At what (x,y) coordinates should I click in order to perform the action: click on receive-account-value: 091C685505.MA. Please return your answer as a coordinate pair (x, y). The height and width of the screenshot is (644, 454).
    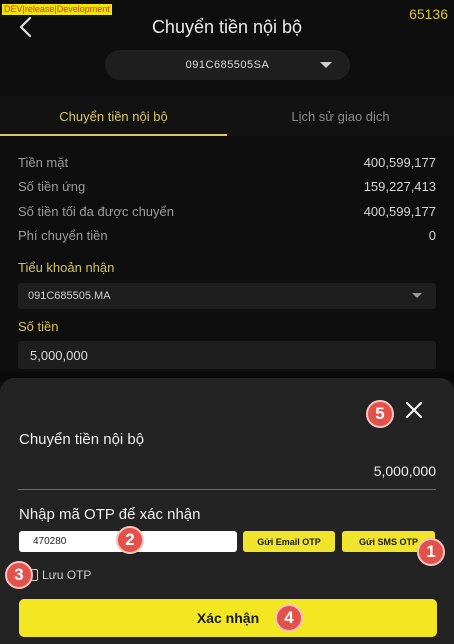
    Looking at the image, I should click on (69, 296).